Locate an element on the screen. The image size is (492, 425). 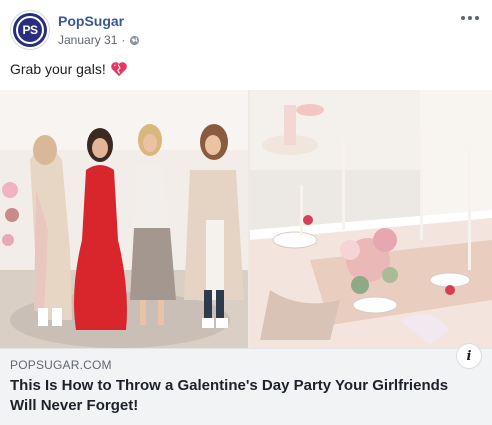
page-name-link: PopSugar is located at coordinates (91, 21).